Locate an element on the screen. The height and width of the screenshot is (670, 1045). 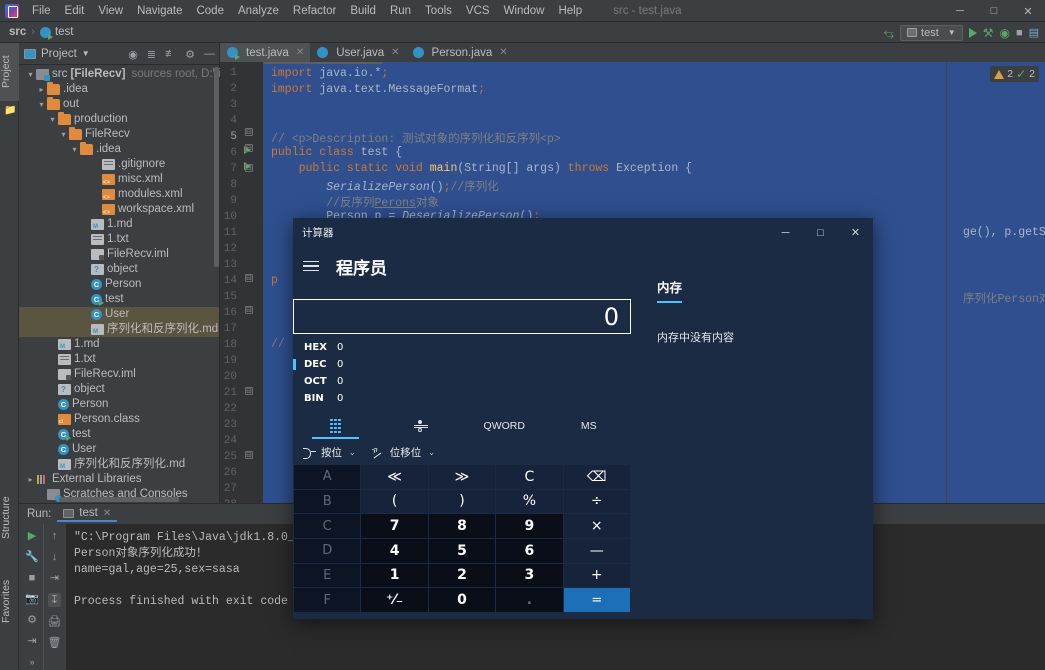
tree-twisty-icon: ▸ is located at coordinates (30, 479).